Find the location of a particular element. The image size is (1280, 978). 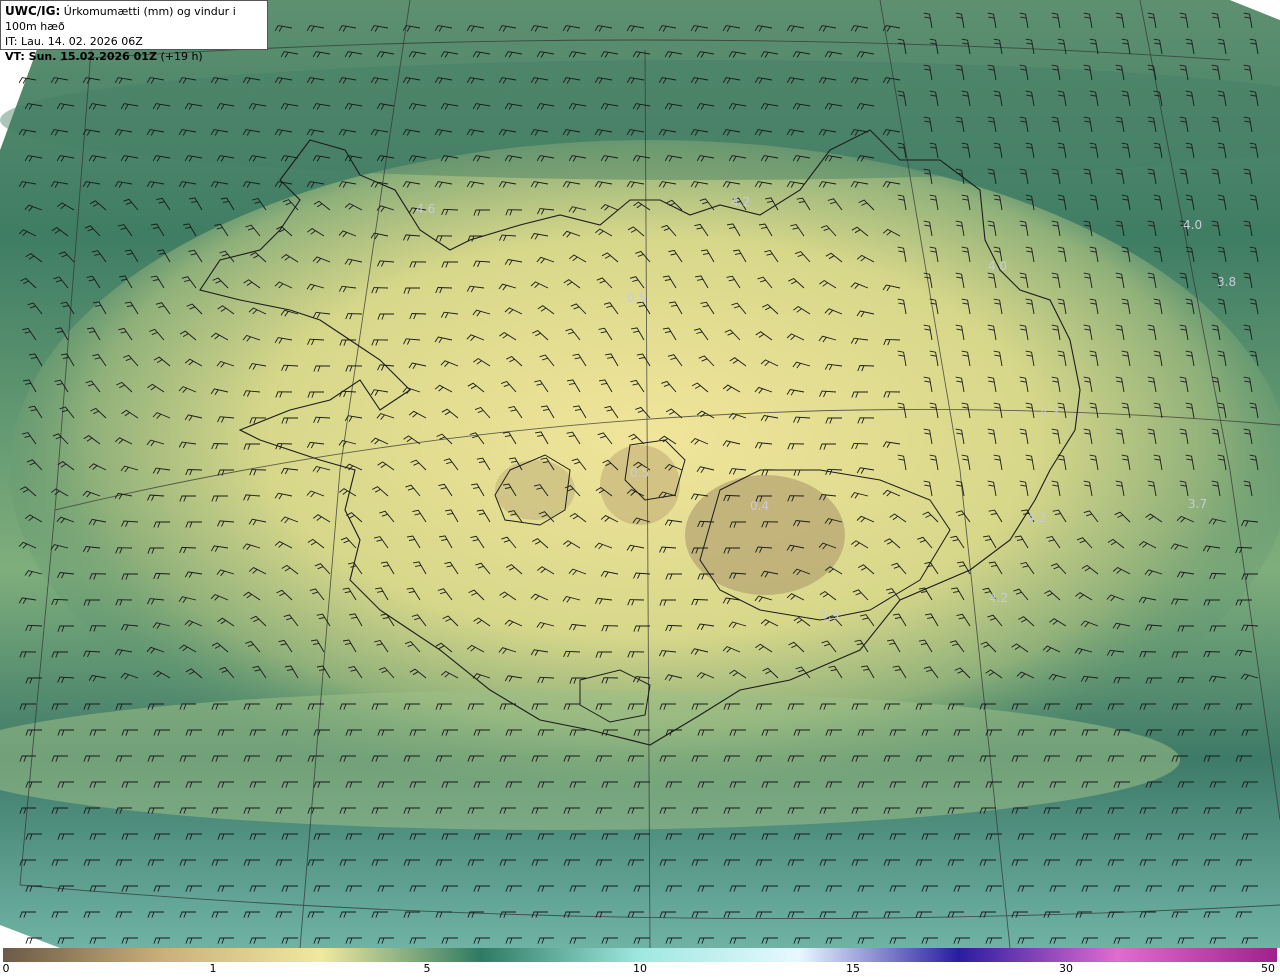

map-value: 0.9 is located at coordinates (829, 615).